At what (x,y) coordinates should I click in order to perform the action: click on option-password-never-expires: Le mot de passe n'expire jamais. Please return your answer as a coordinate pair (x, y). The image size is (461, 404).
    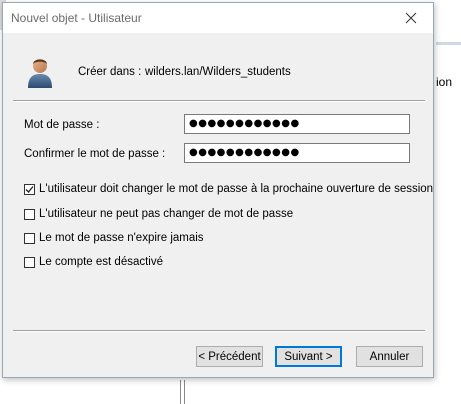
    Looking at the image, I should click on (114, 238).